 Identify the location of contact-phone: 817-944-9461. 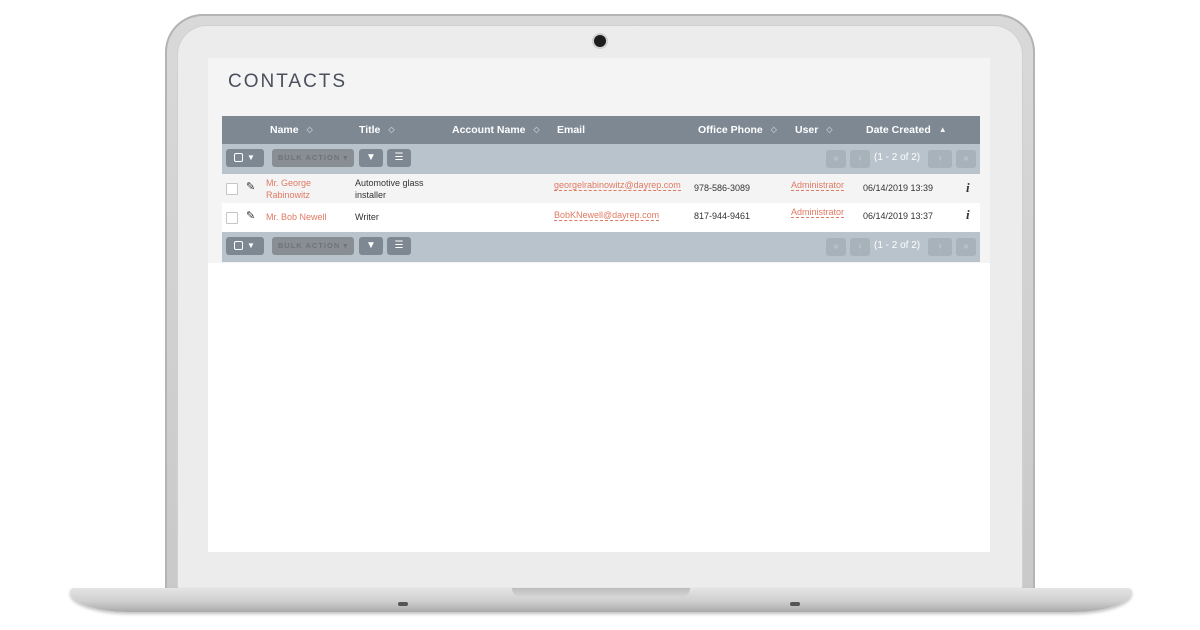
(722, 216).